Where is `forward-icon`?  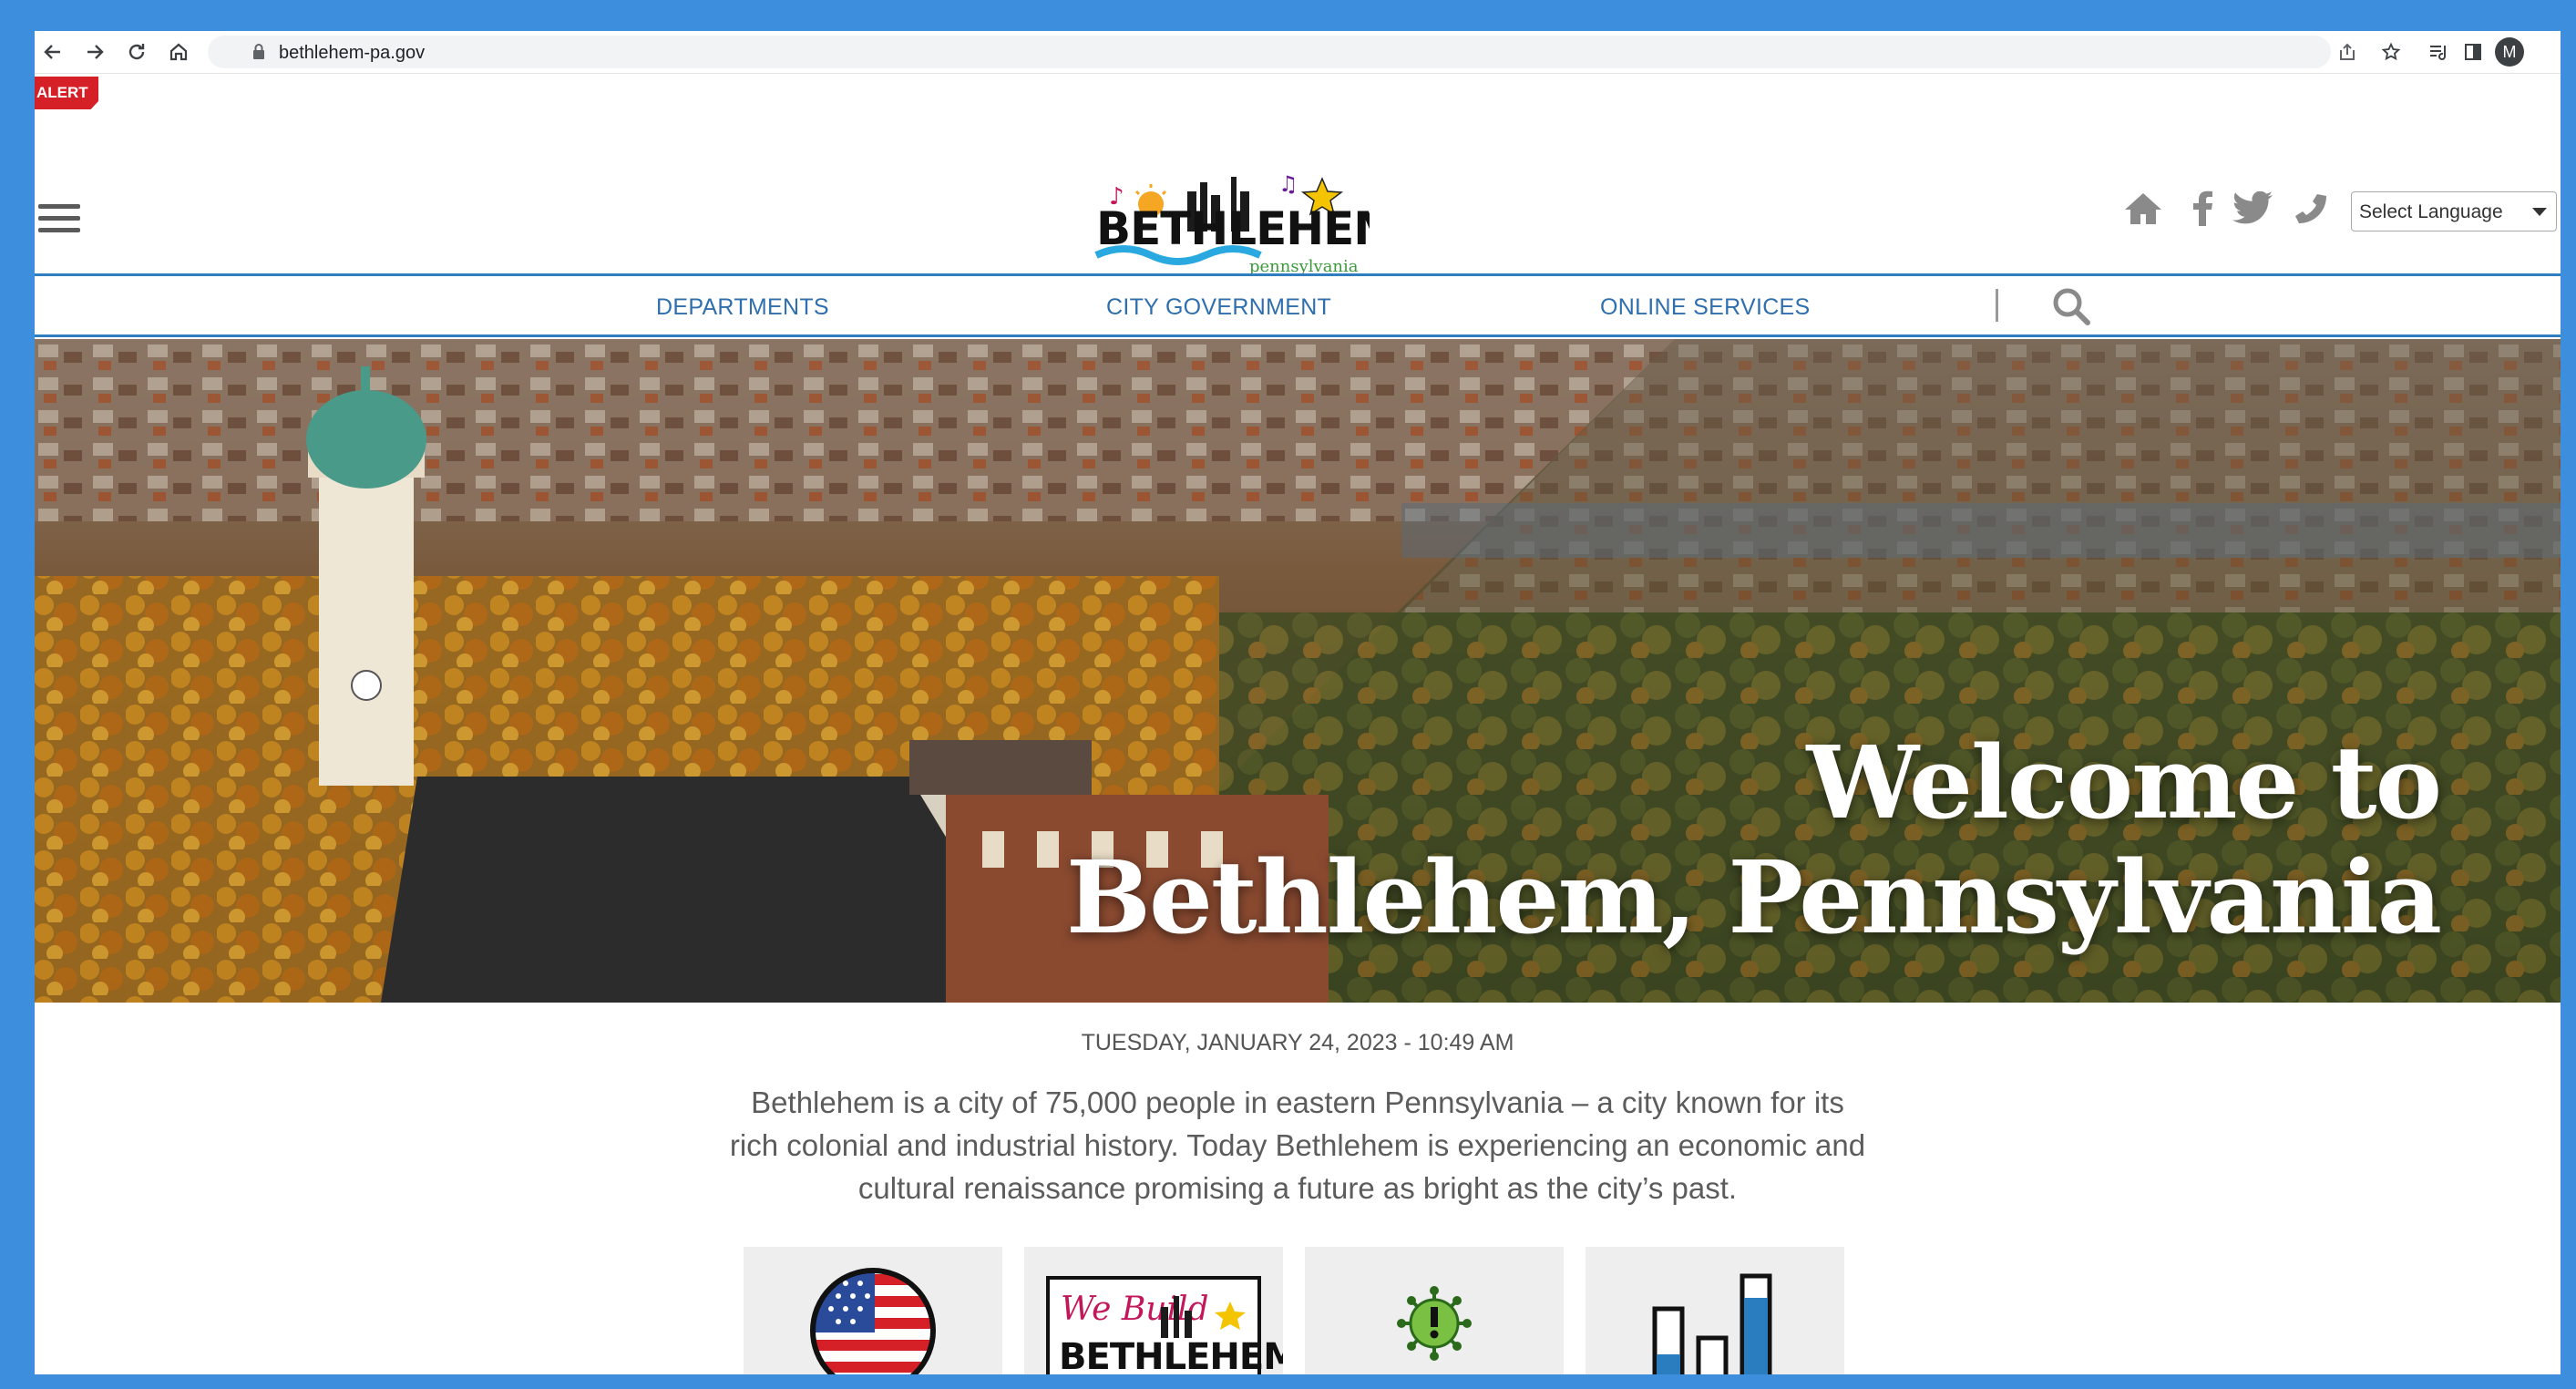
forward-icon is located at coordinates (95, 52).